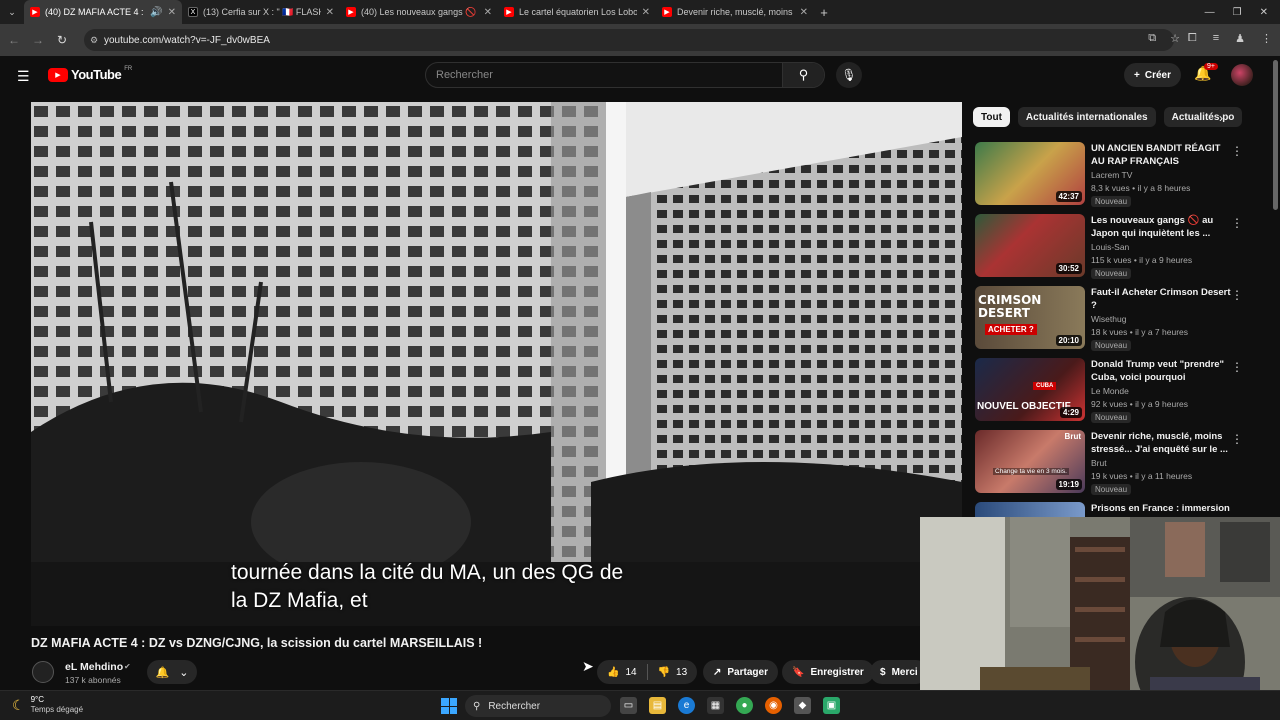  I want to click on video-thumbnail: 30:52, so click(1030, 245).